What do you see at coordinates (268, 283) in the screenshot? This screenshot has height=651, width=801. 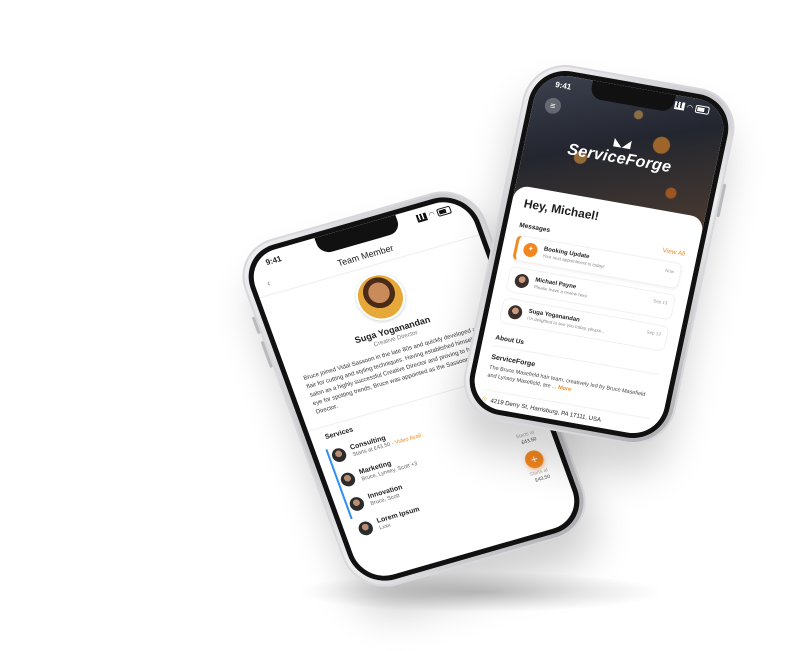 I see `chevron-left-icon: ‹` at bounding box center [268, 283].